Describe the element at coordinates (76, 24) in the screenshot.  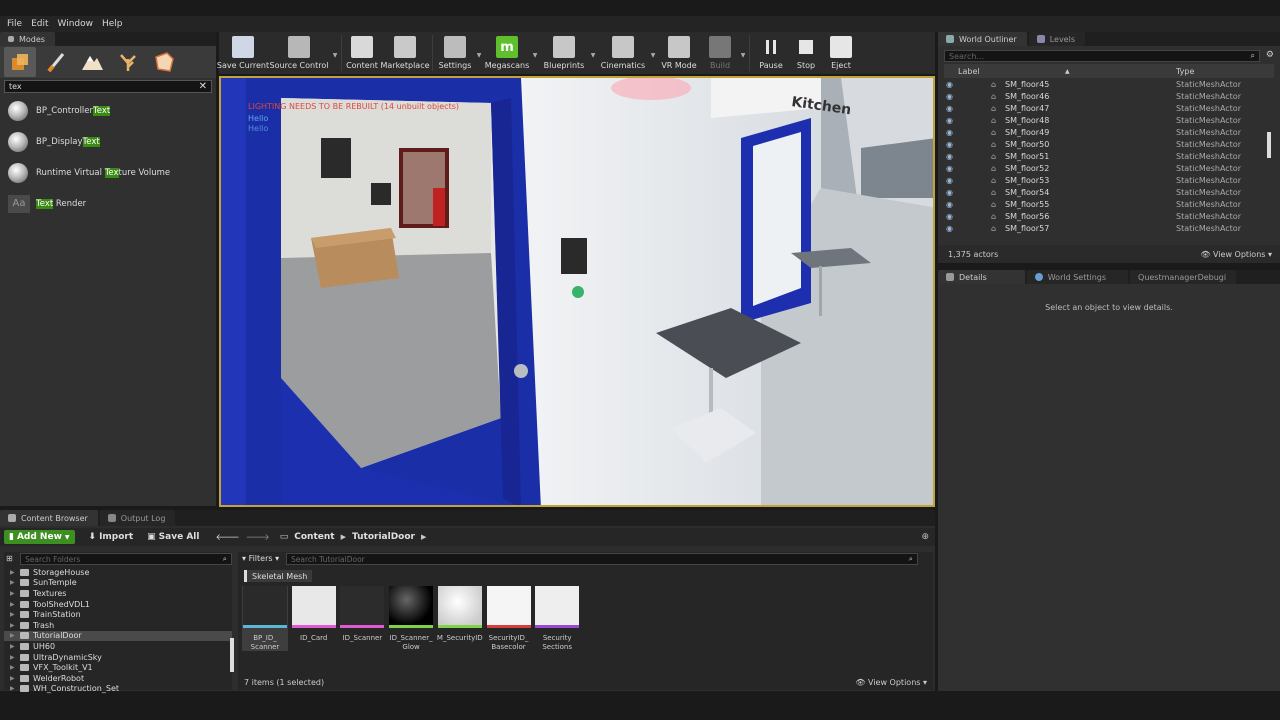
I see `menu-window: Window` at that location.